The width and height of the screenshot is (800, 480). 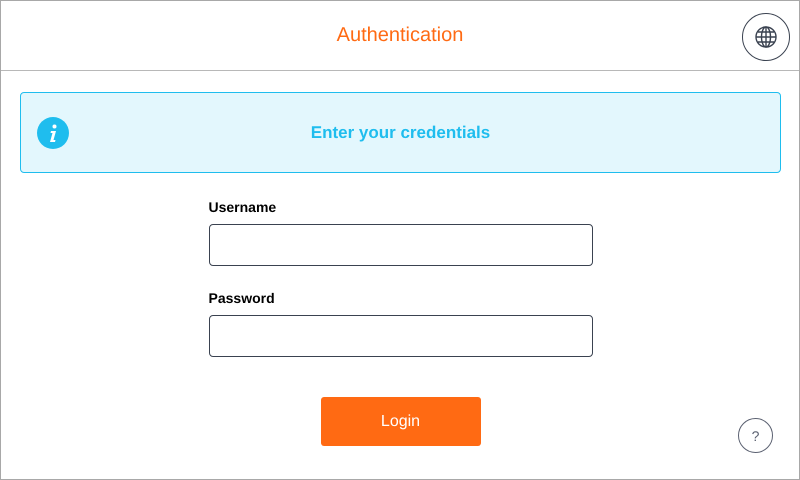 I want to click on language-button, so click(x=766, y=37).